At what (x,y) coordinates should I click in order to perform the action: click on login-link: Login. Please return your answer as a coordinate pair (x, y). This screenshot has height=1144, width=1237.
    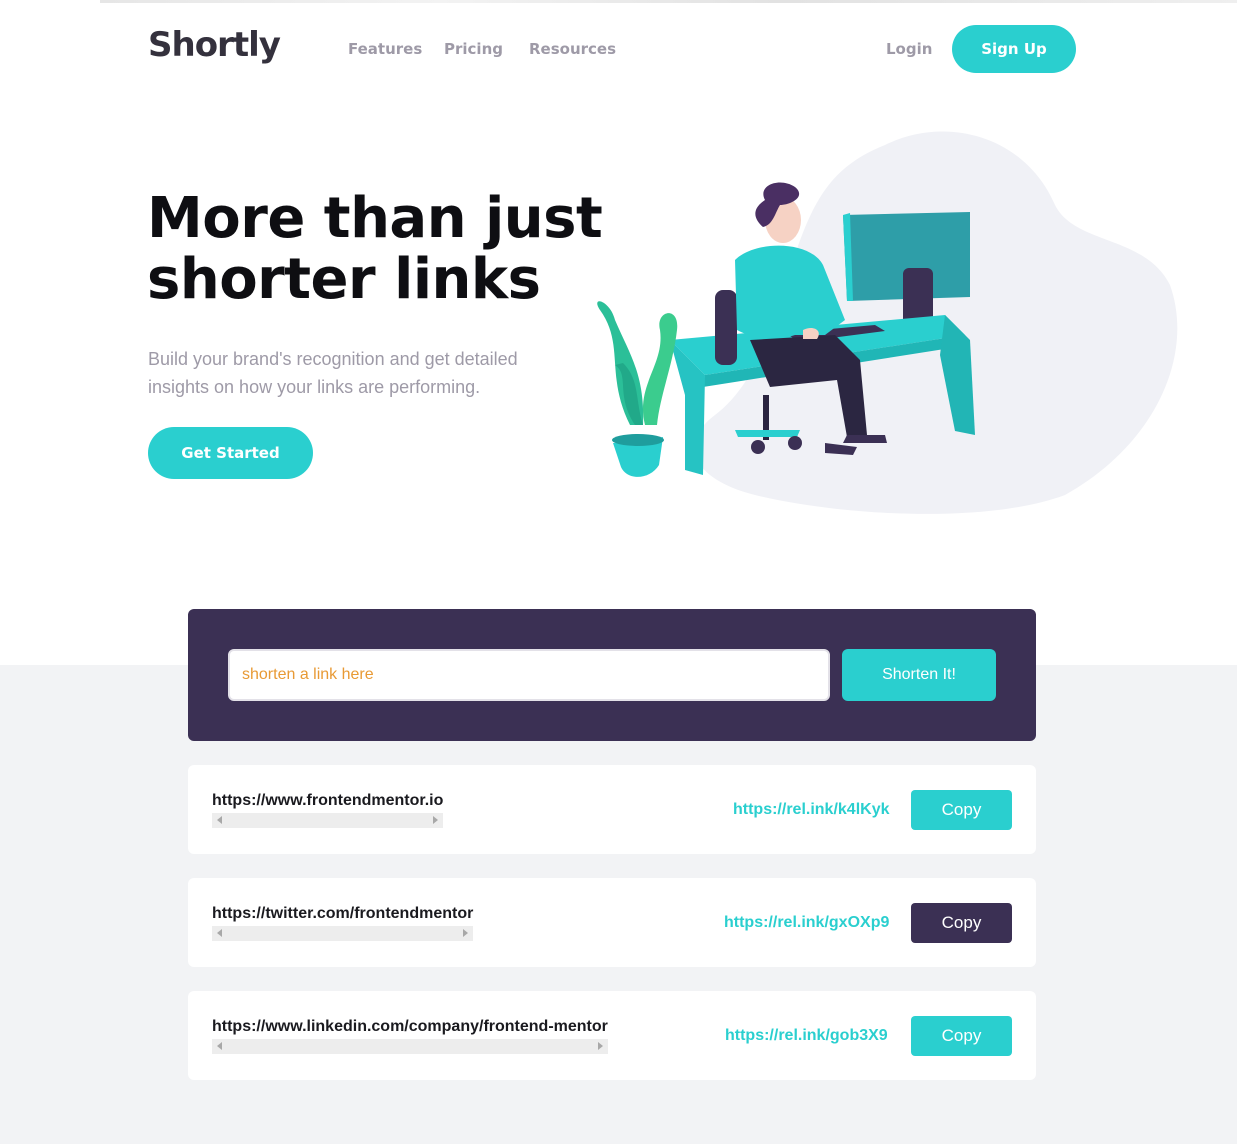
    Looking at the image, I should click on (909, 49).